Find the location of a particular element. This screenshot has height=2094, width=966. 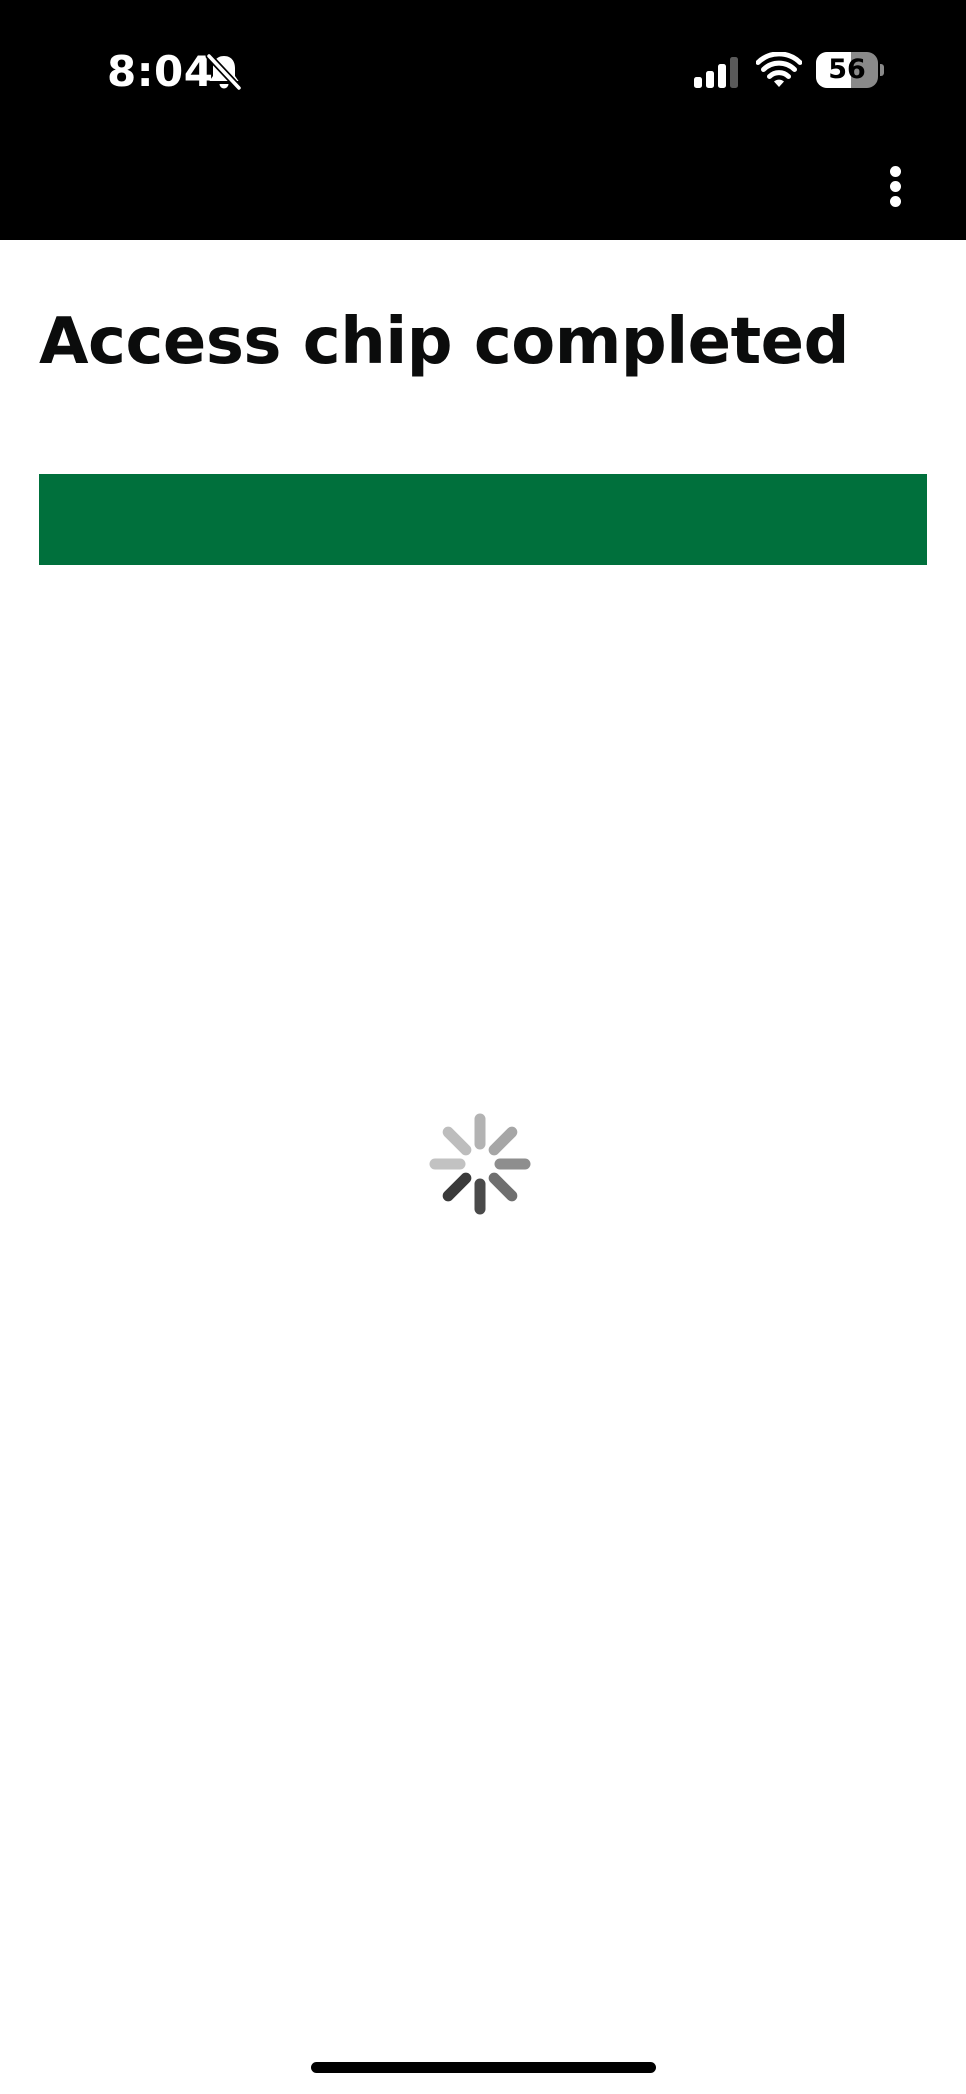

battery-cap is located at coordinates (882, 70).